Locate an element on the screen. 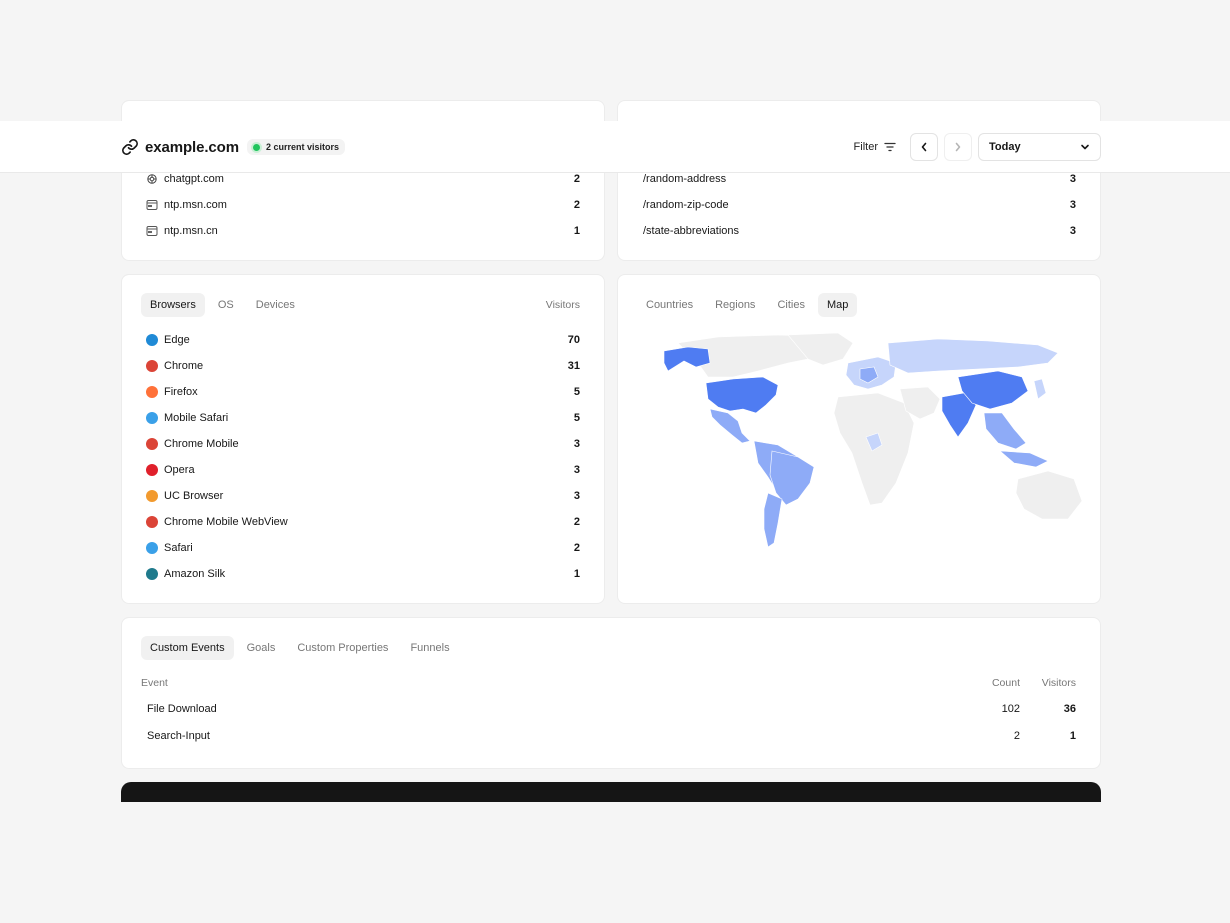  list-item: /state-abbreviations 3 is located at coordinates (859, 231).